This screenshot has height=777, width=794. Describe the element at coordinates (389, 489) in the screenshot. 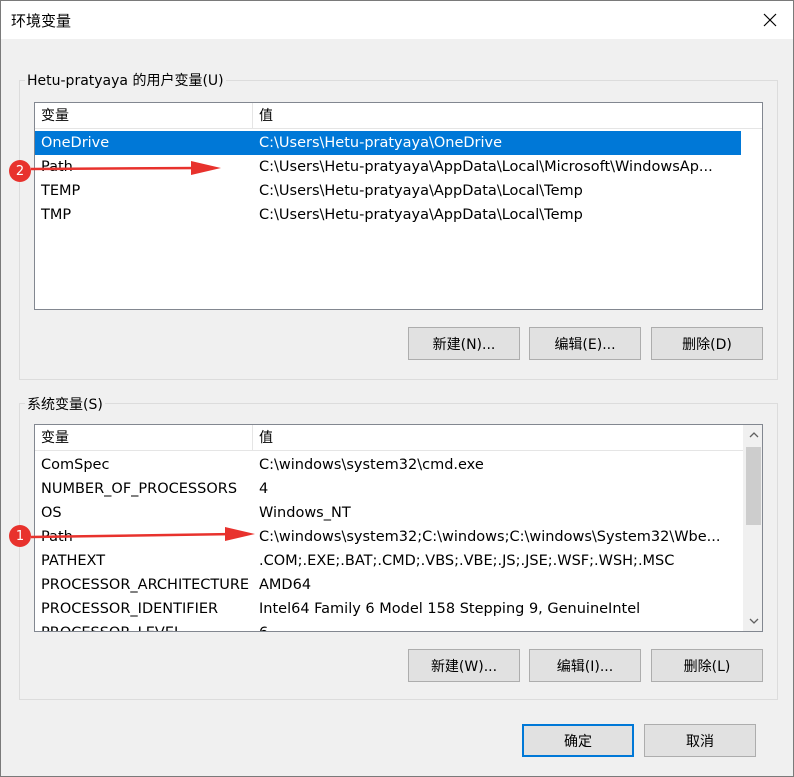

I see `table-row: NUMBER_OF_PROCESSORS 4` at that location.